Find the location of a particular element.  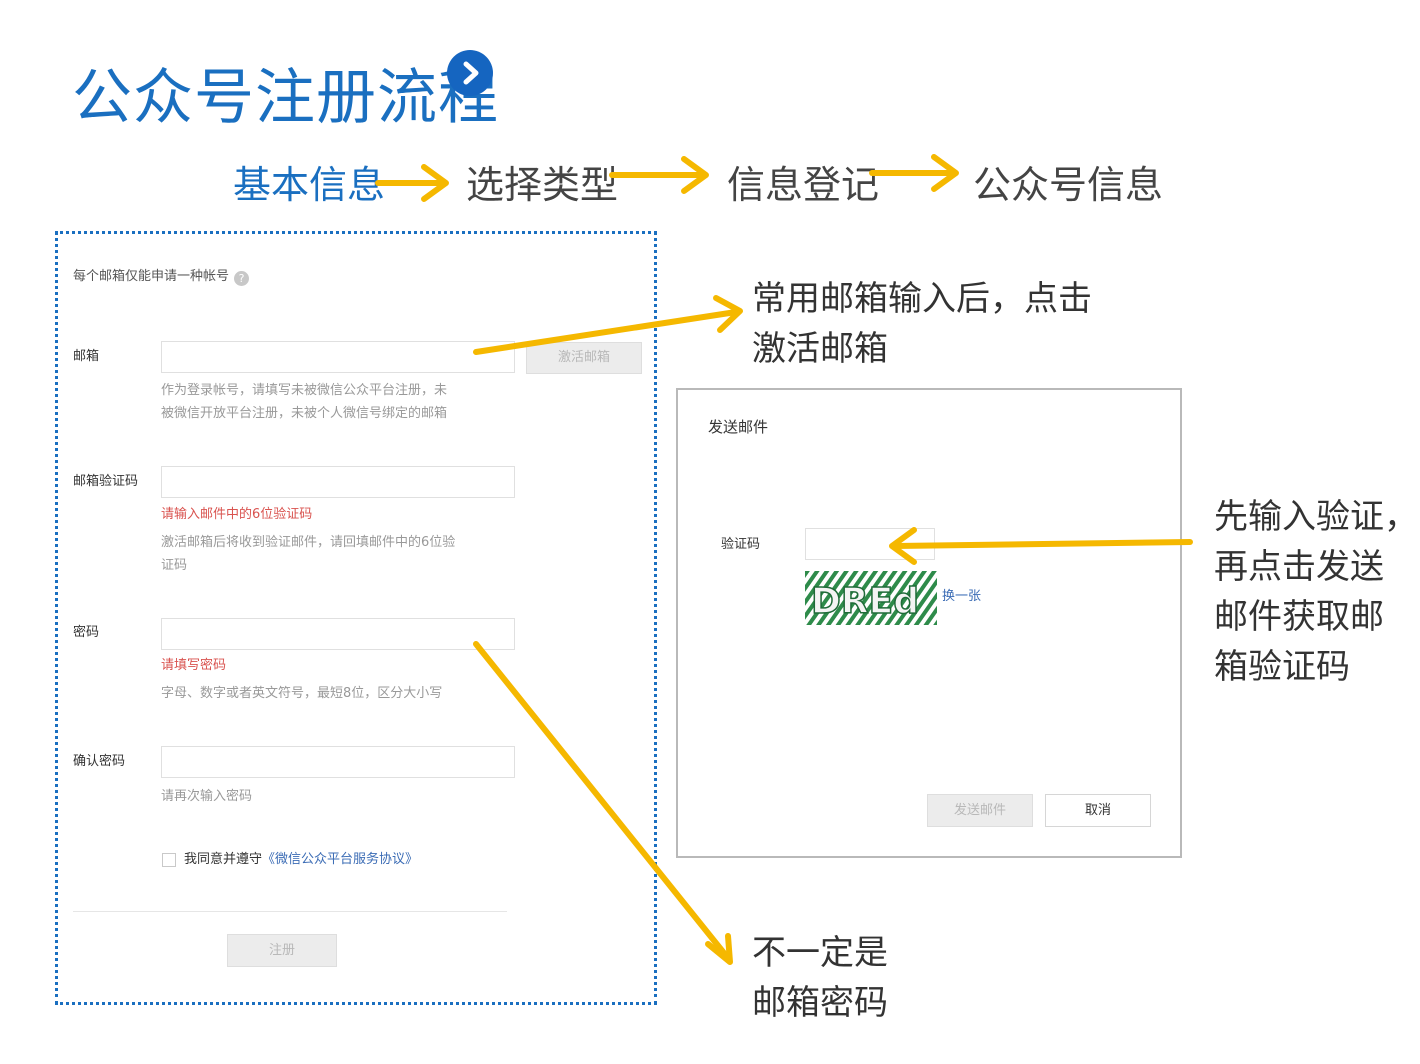

password-hint: 字母、数字或者英文符号，最短8位，区分大小写 is located at coordinates (302, 693).